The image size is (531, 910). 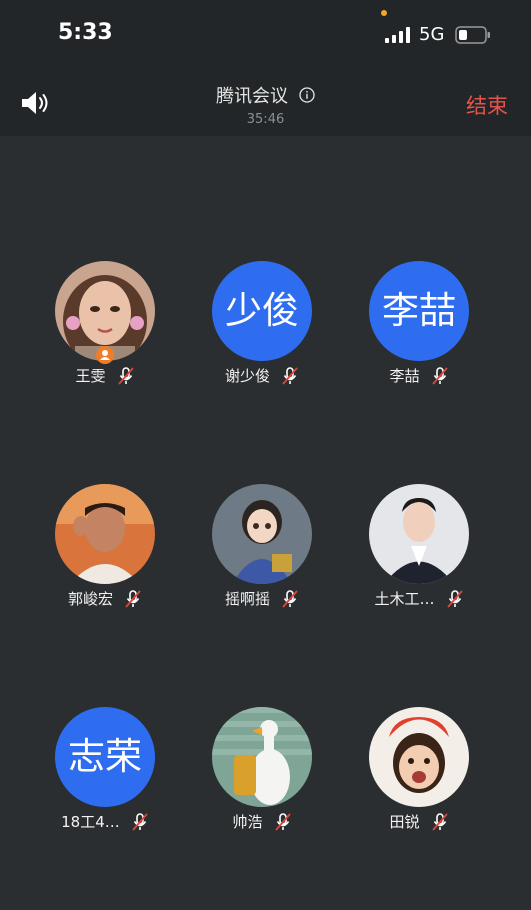 I want to click on participant-tile: 王雯, so click(x=105, y=331).